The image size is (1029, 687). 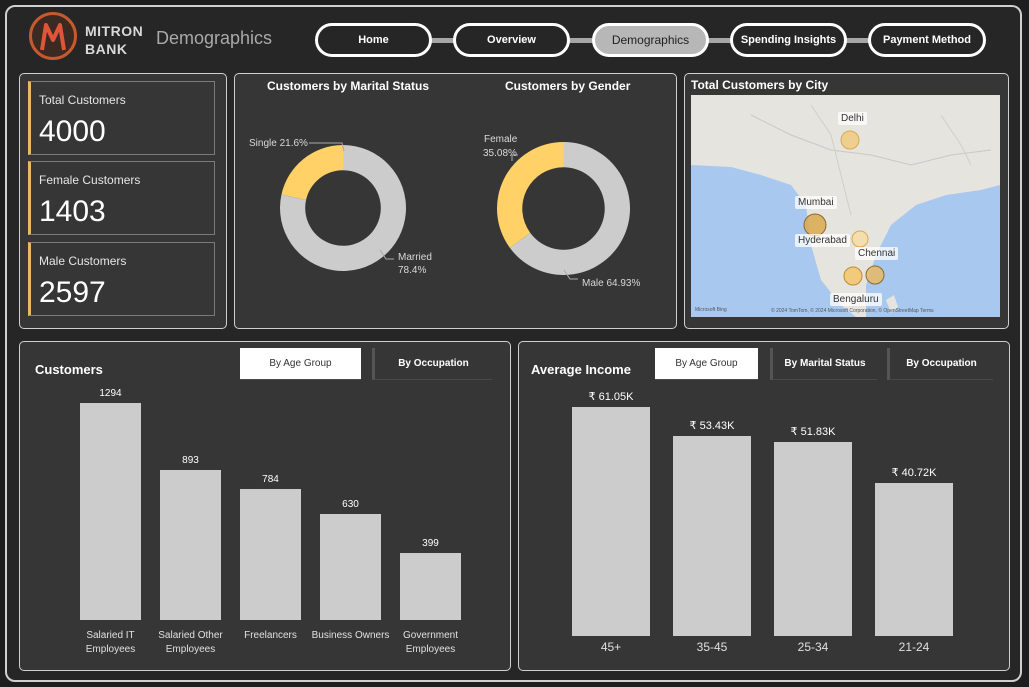 What do you see at coordinates (706, 364) in the screenshot?
I see `income-tab-age-group: By Age Group` at bounding box center [706, 364].